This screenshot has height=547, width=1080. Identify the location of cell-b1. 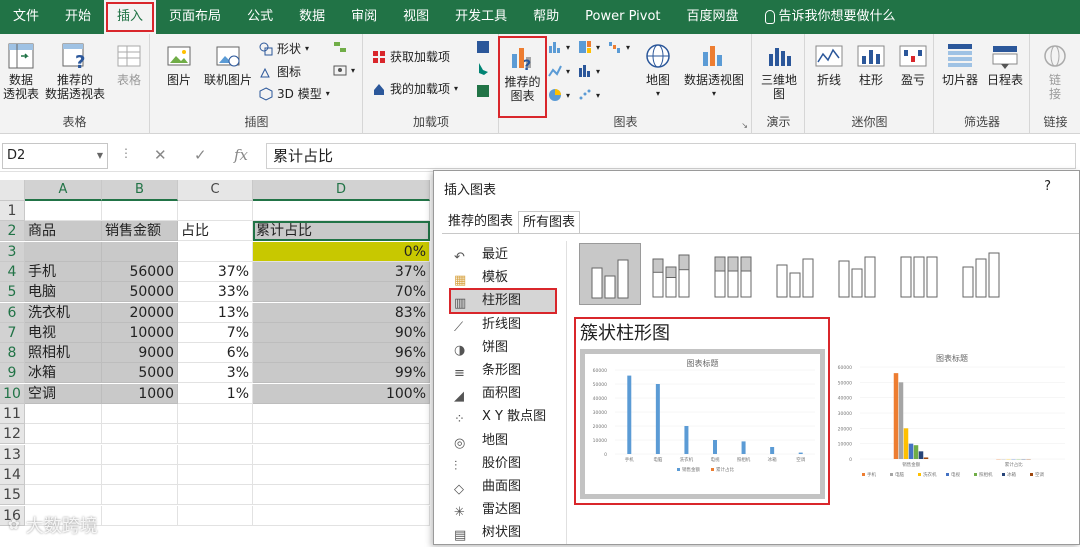
(140, 211).